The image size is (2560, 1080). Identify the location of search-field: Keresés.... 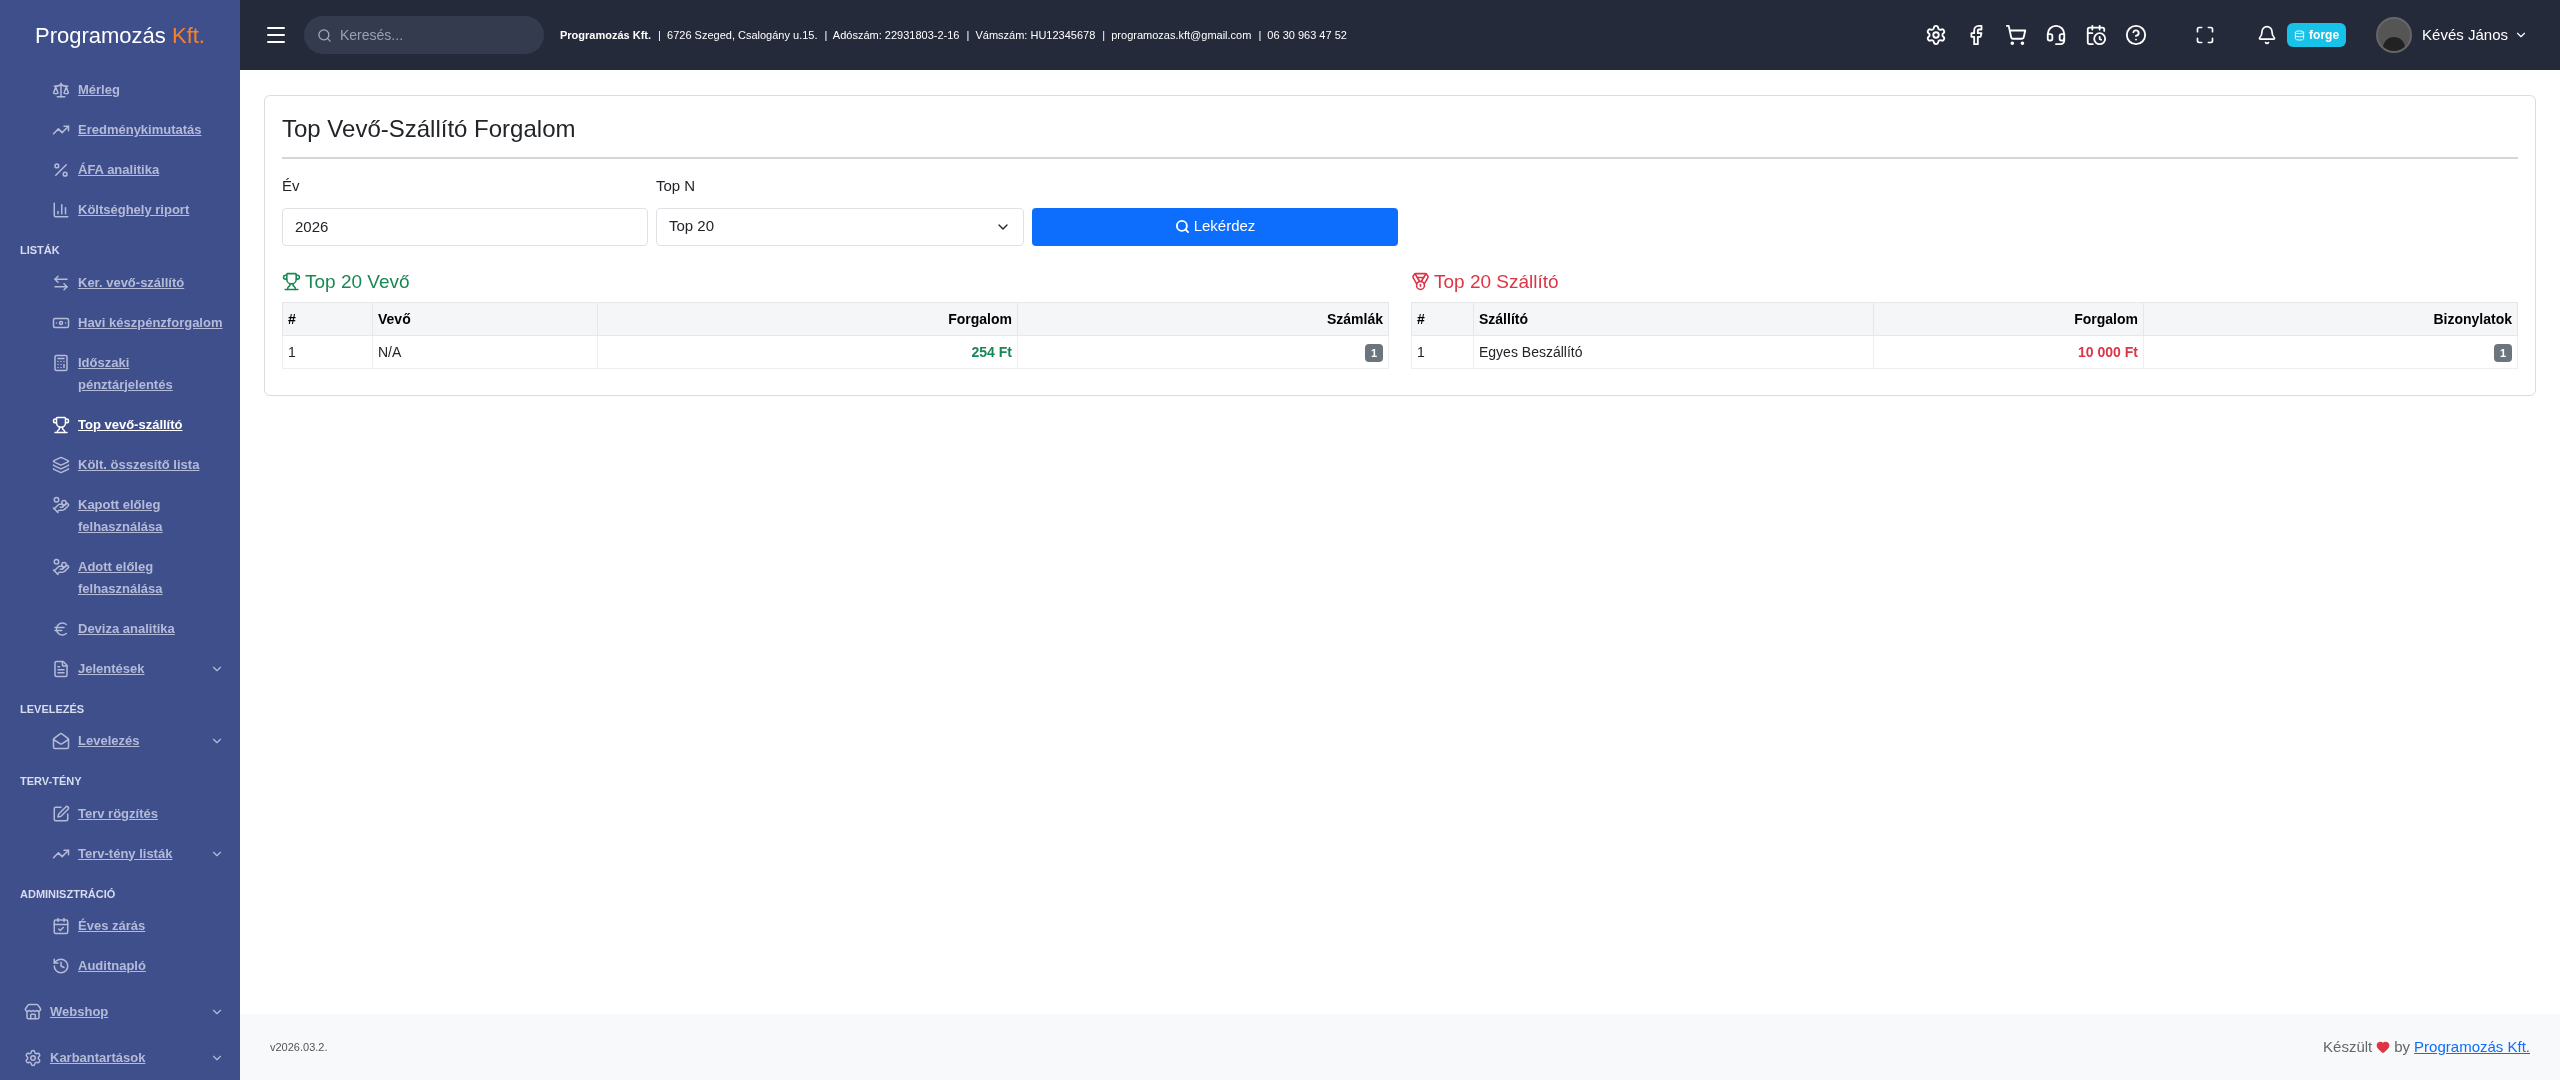
(424, 35).